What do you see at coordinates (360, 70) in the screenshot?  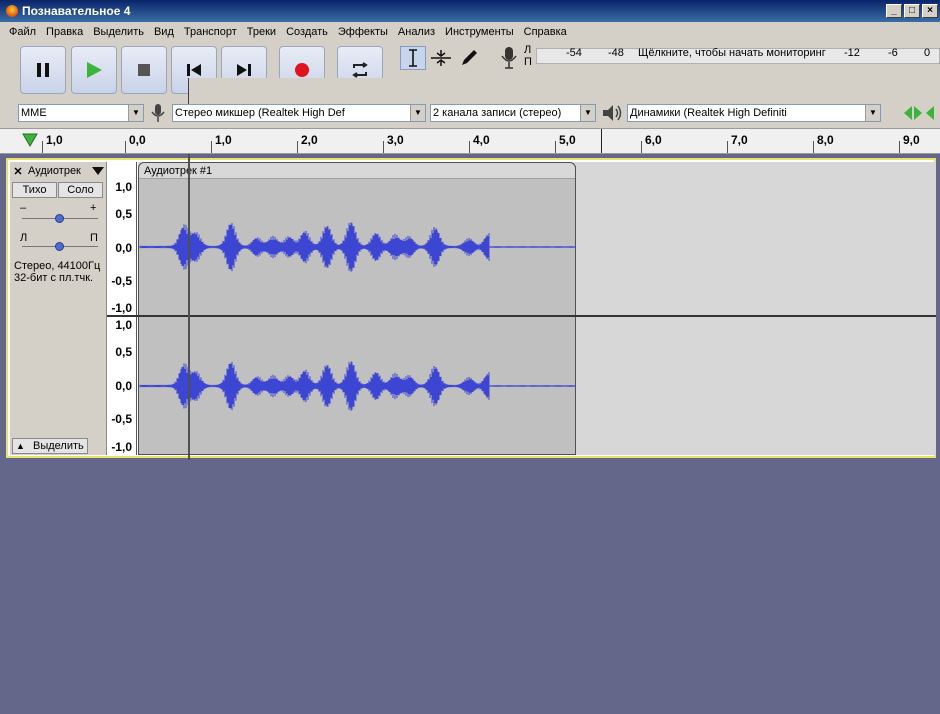 I see `loop-icon` at bounding box center [360, 70].